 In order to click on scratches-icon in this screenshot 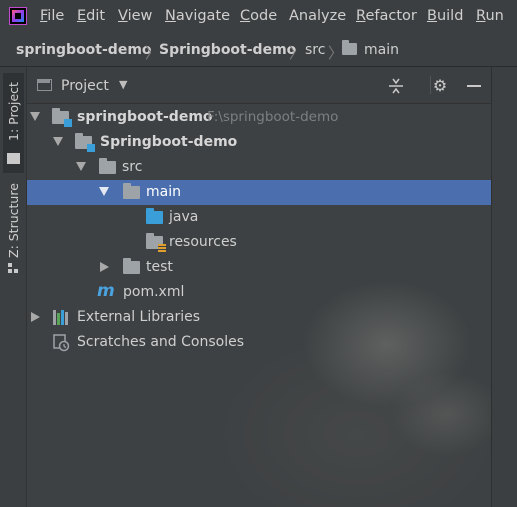, I will do `click(61, 343)`.